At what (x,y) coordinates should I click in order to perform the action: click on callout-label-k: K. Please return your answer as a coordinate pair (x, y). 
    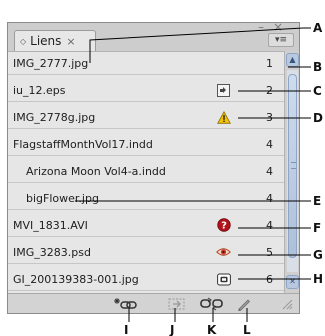
    Looking at the image, I should click on (212, 329).